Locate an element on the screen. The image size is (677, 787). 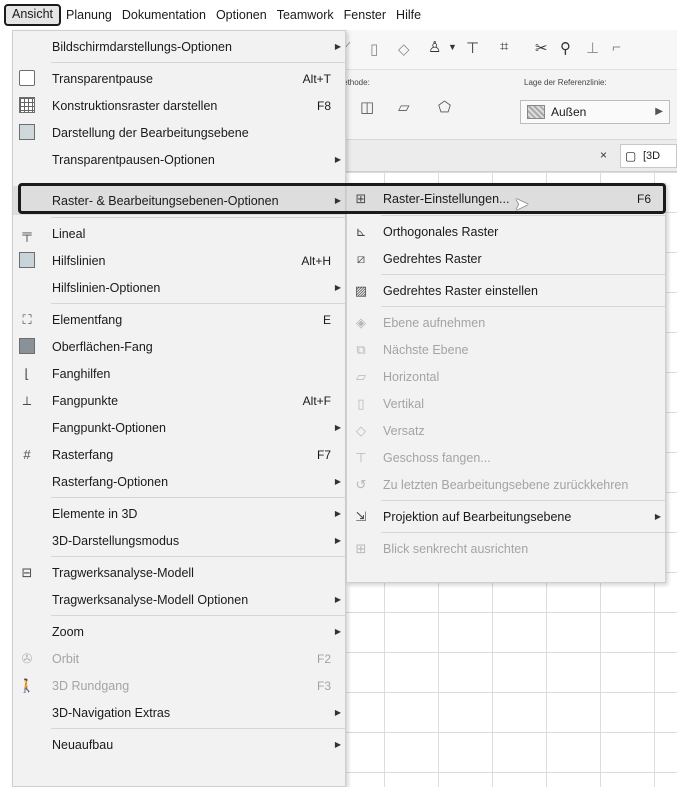
menu-item-highlighted: ⊞ Raster-Einstellungen... F6 is located at coordinates (506, 198).